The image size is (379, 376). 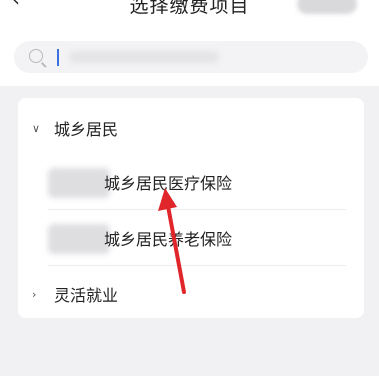 I want to click on search-input, so click(x=191, y=57).